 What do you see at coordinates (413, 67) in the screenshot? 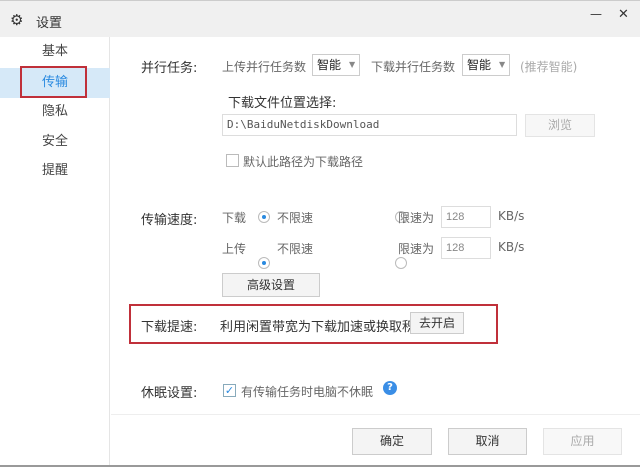
I see `download-parallel-label: 下载并行任务数` at bounding box center [413, 67].